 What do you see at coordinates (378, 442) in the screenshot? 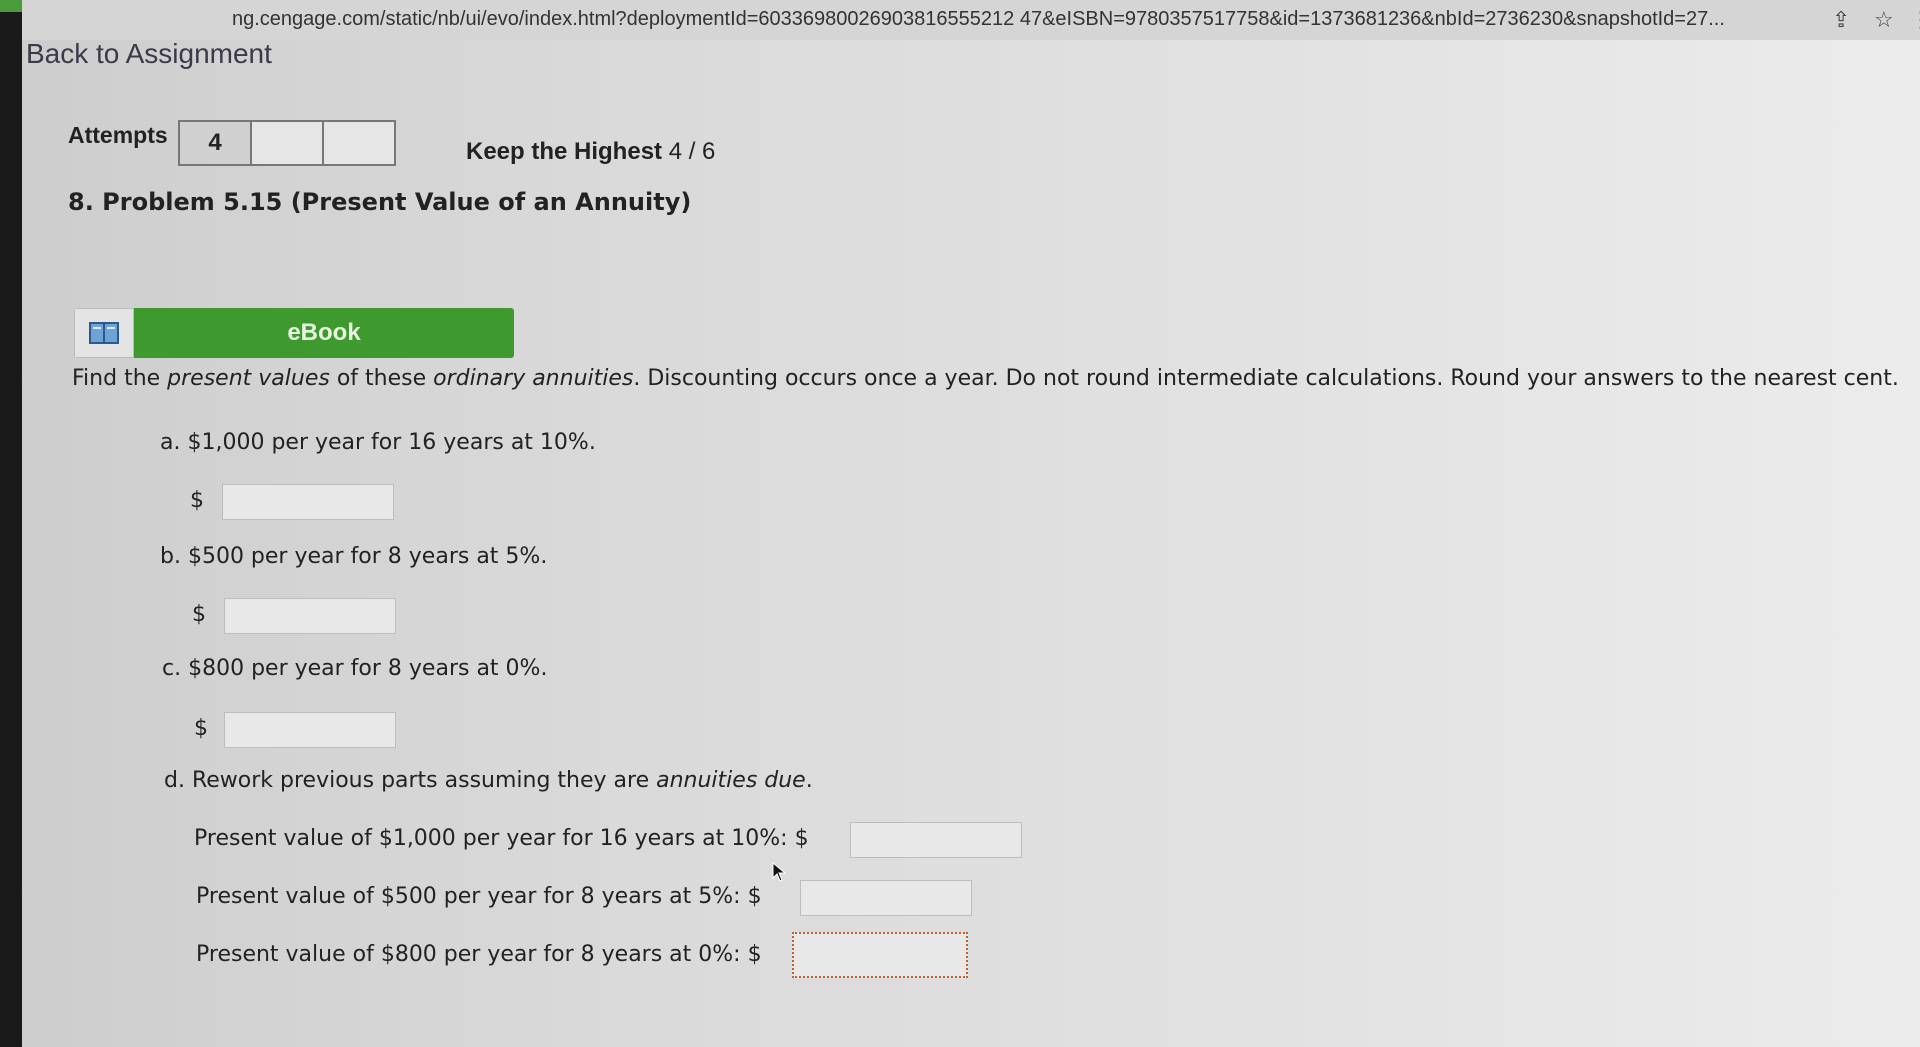
I see `part-a-prompt: a. $1,000 per year for 16 years at 10%.` at bounding box center [378, 442].